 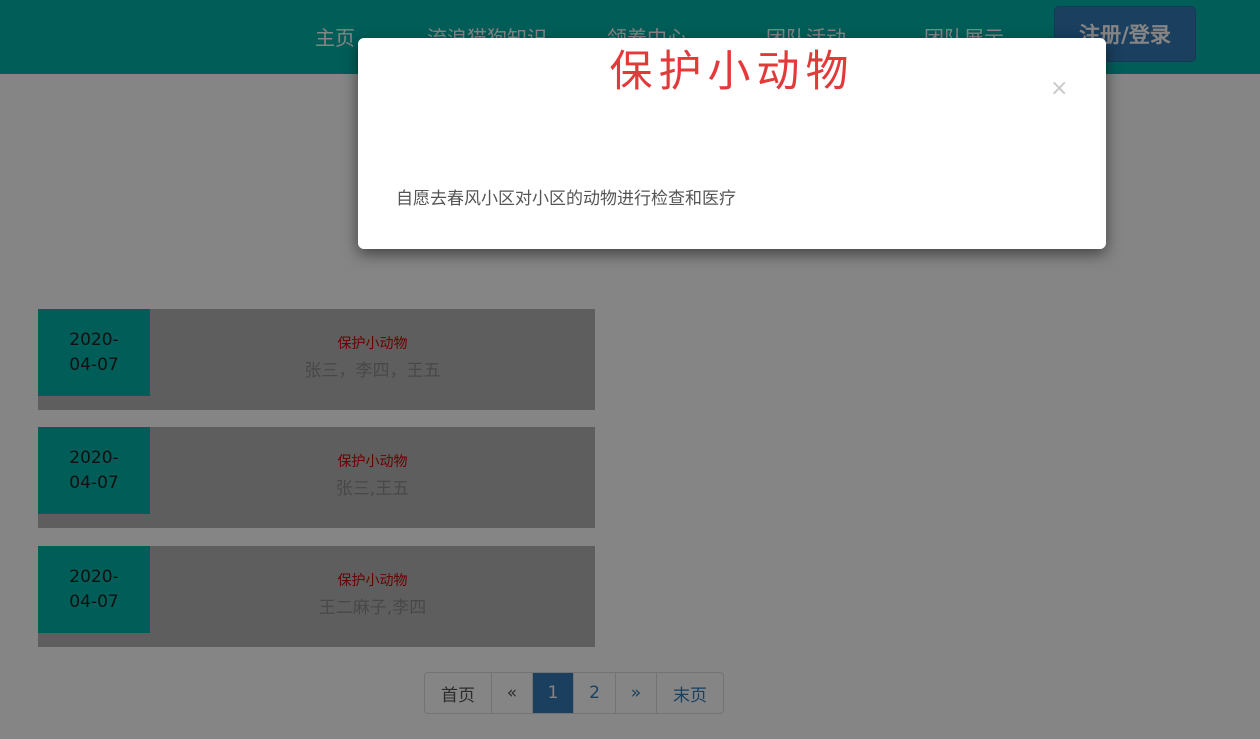 What do you see at coordinates (1059, 89) in the screenshot?
I see `close-icon: ×` at bounding box center [1059, 89].